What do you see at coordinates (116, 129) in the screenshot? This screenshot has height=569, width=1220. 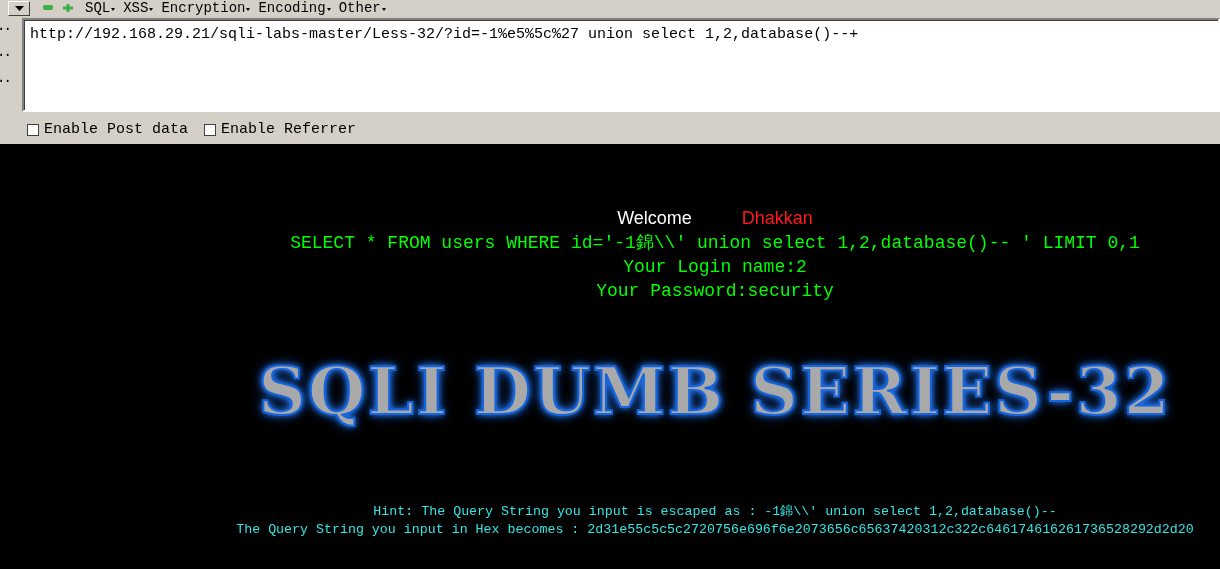 I see `checkbox-label: Enable Post data` at bounding box center [116, 129].